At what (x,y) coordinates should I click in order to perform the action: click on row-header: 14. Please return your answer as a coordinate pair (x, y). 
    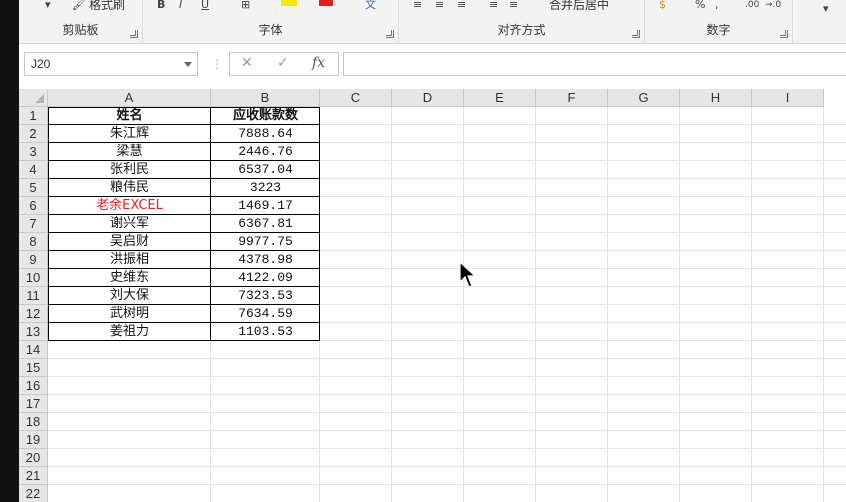
    Looking at the image, I should click on (33, 350).